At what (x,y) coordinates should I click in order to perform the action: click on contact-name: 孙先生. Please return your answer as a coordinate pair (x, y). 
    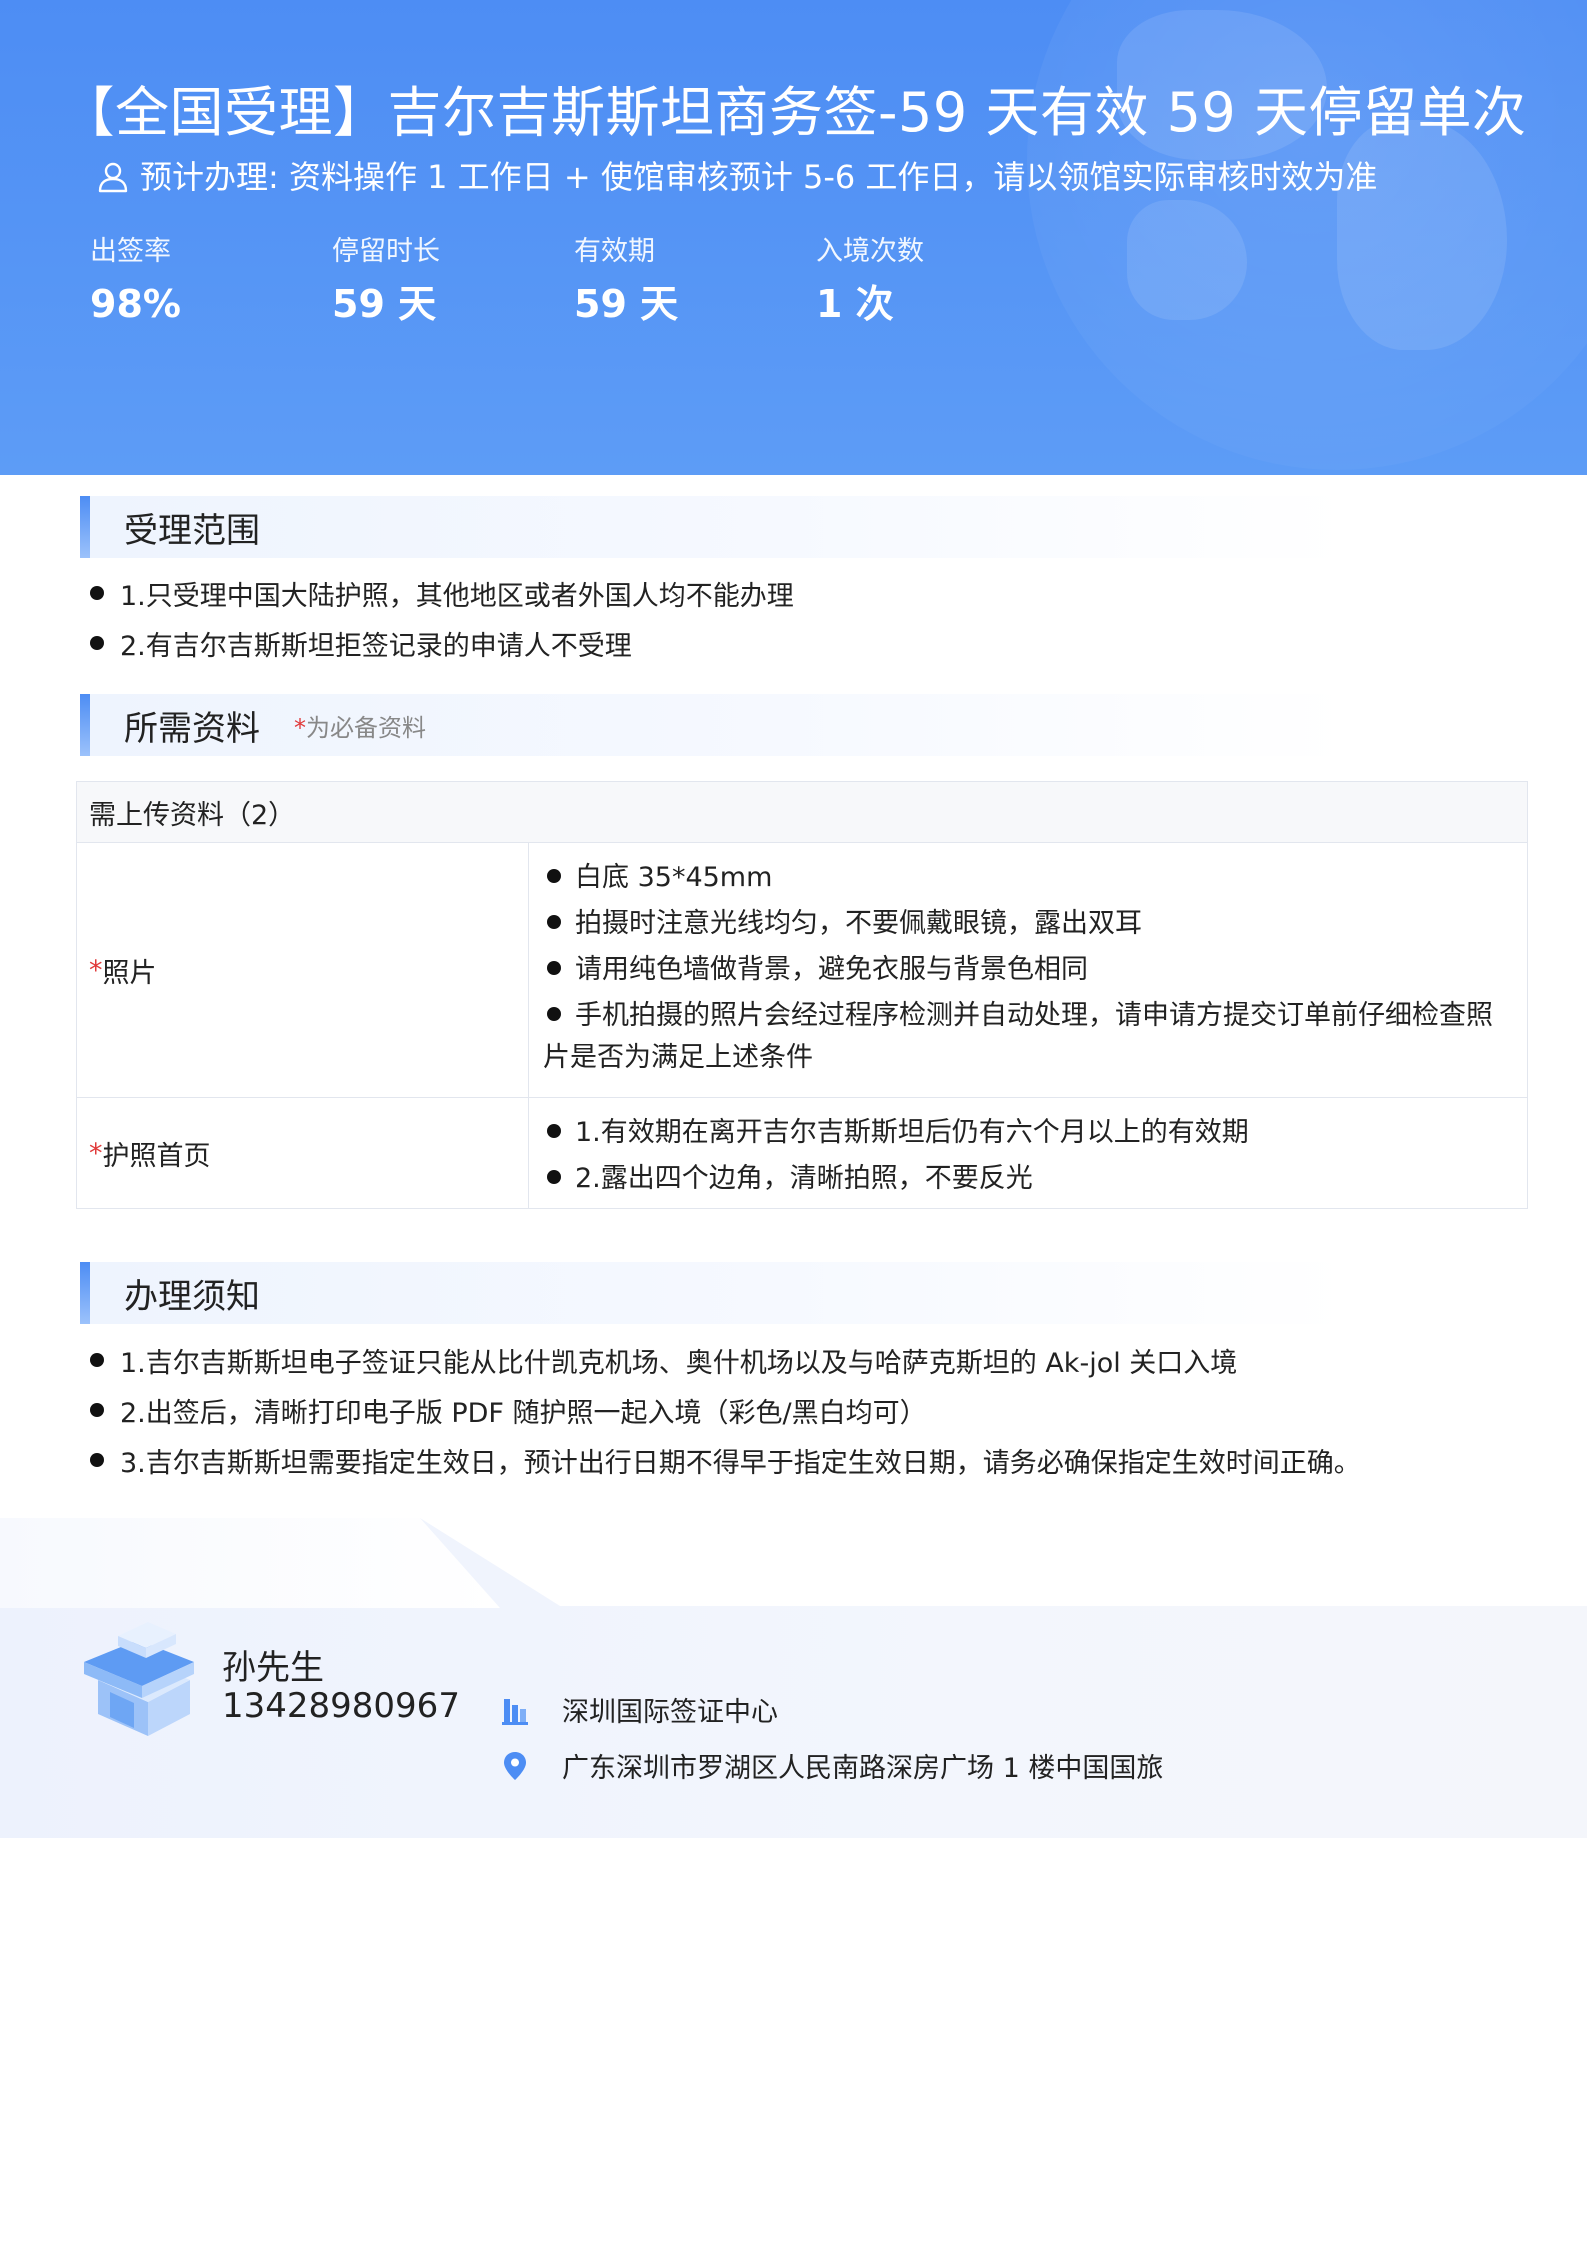
    Looking at the image, I should click on (273, 1668).